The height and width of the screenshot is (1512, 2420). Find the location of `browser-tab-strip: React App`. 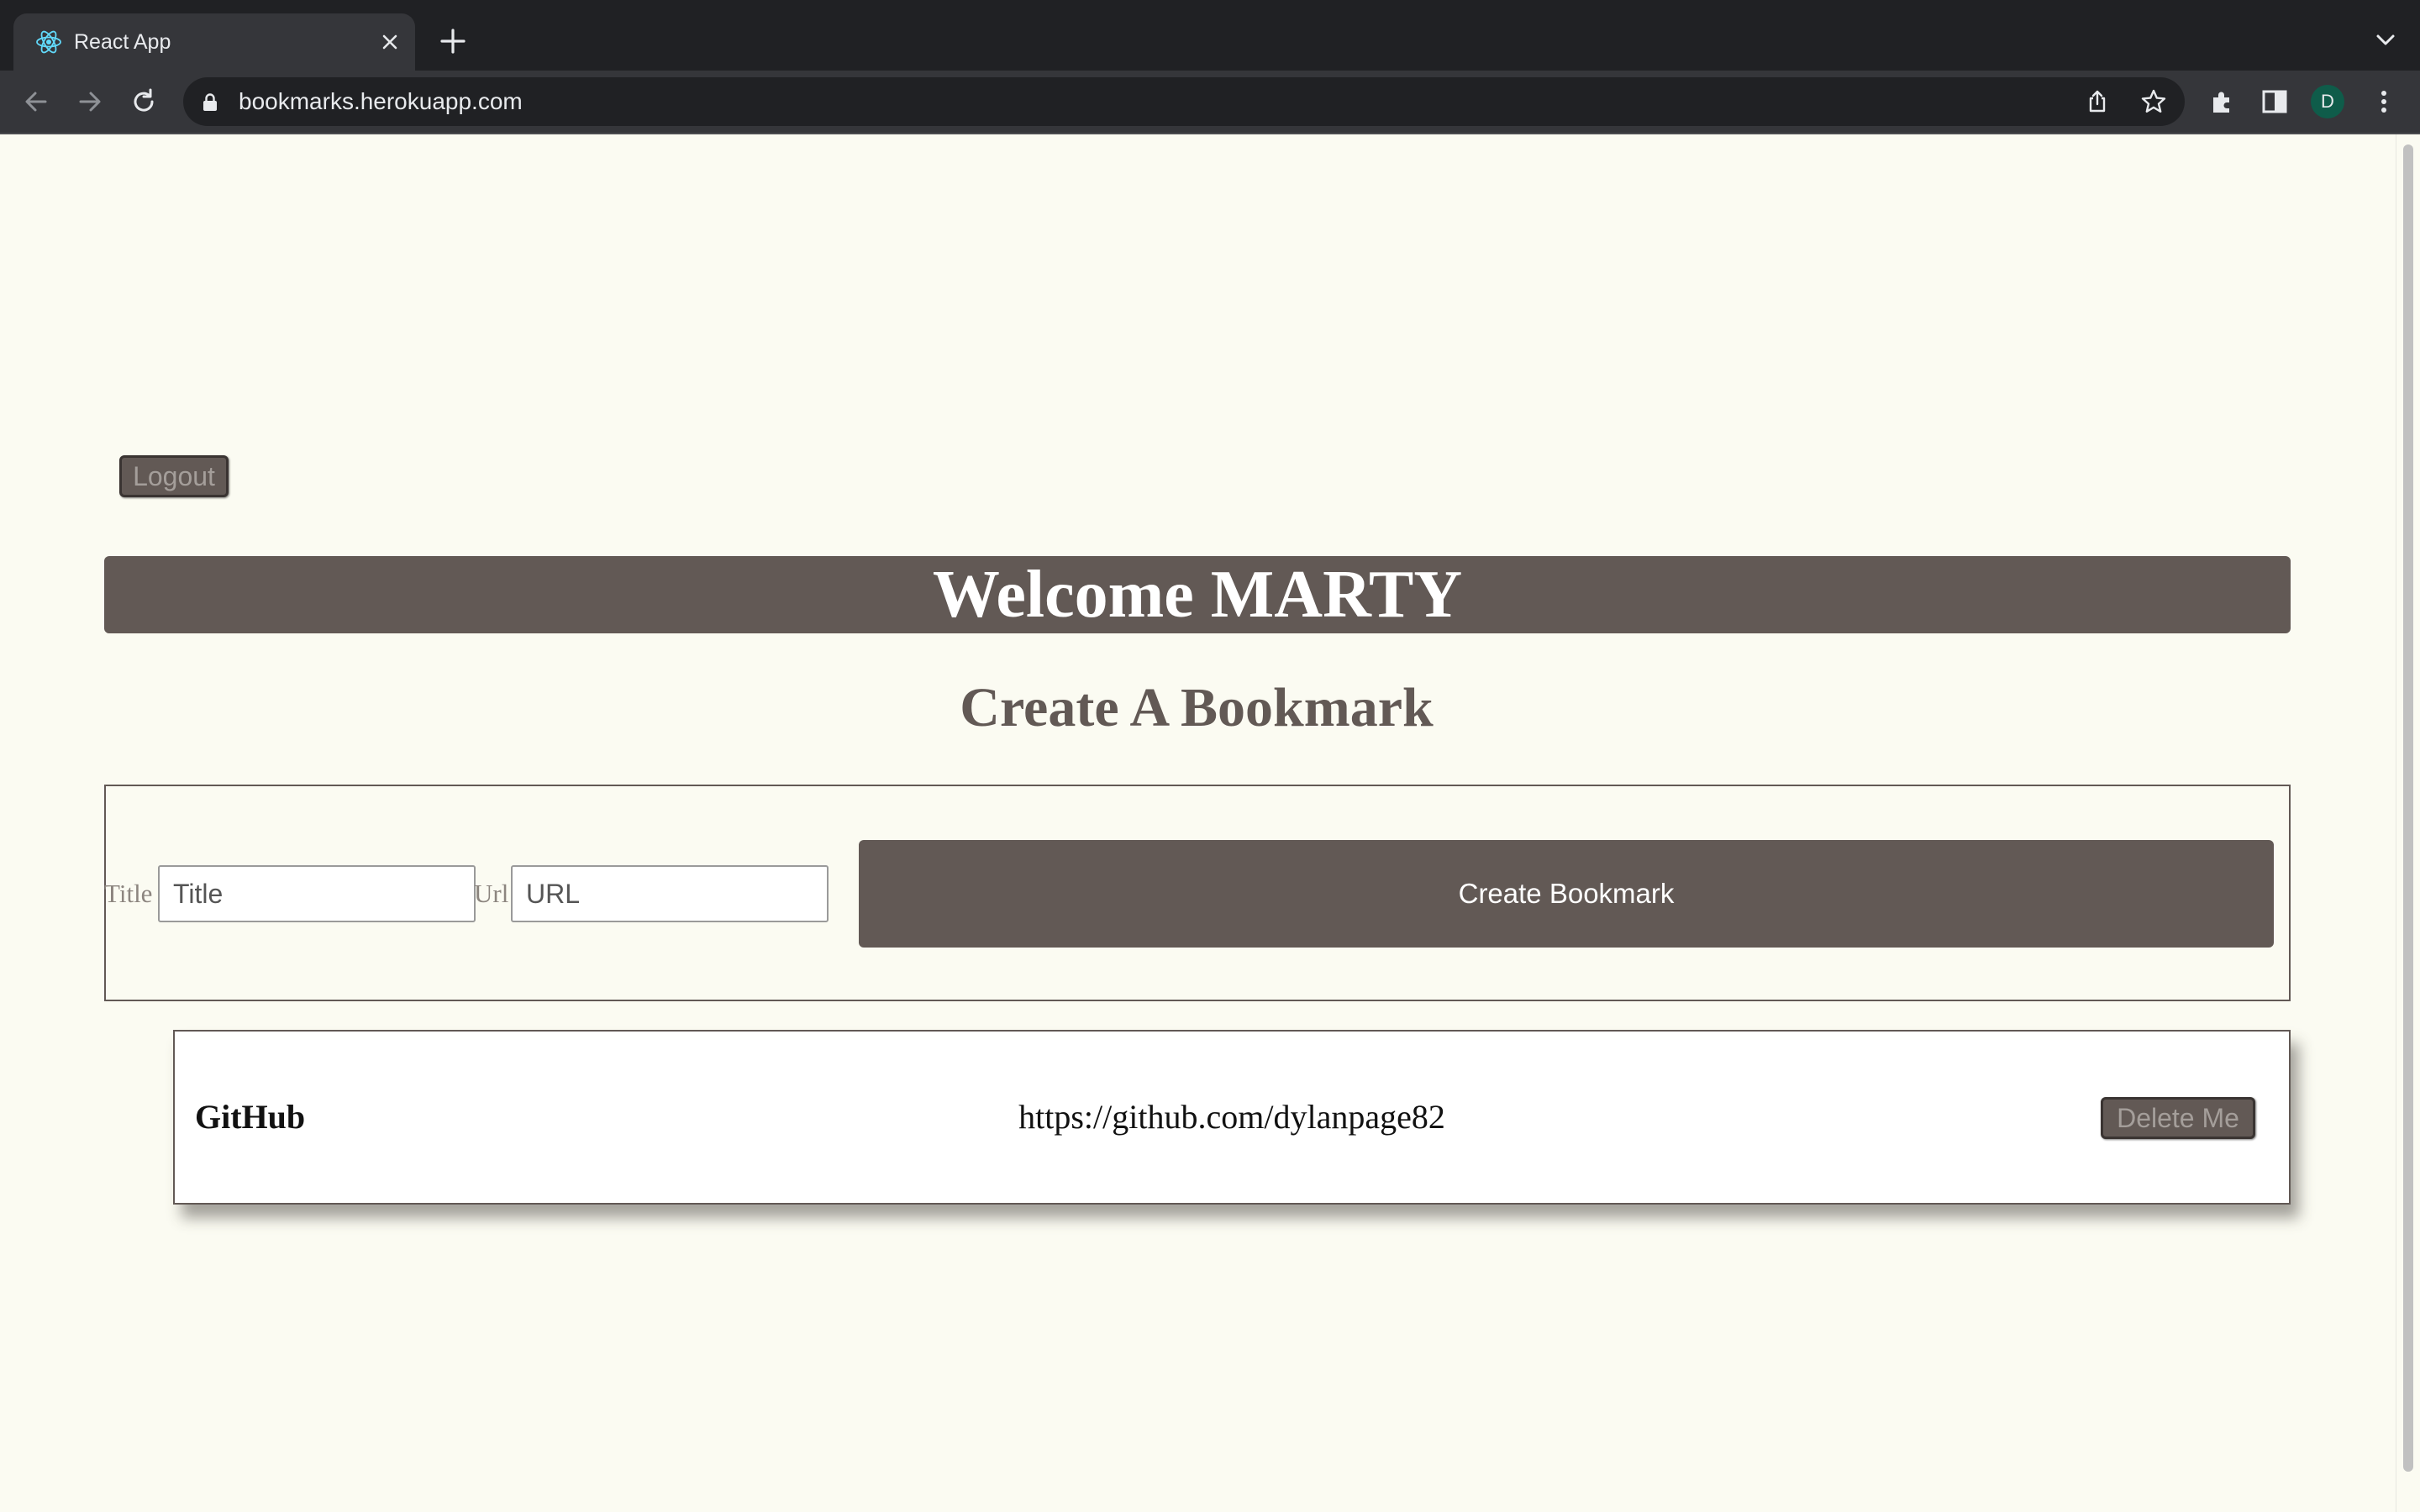

browser-tab-strip: React App is located at coordinates (1210, 35).